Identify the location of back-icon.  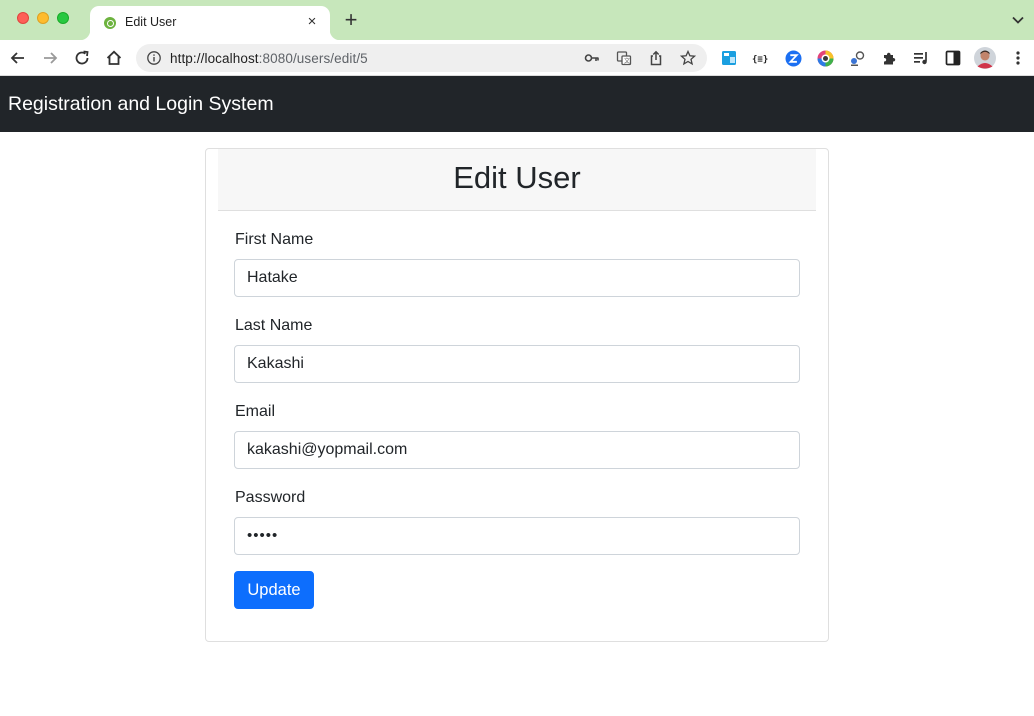
(18, 58).